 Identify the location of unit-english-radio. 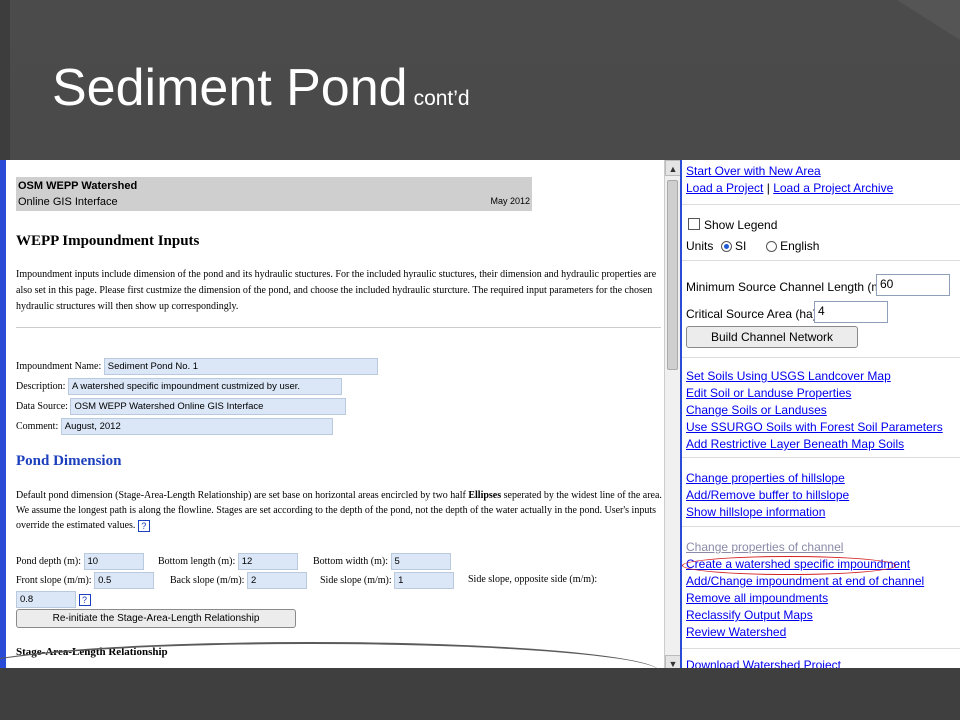
(771, 247).